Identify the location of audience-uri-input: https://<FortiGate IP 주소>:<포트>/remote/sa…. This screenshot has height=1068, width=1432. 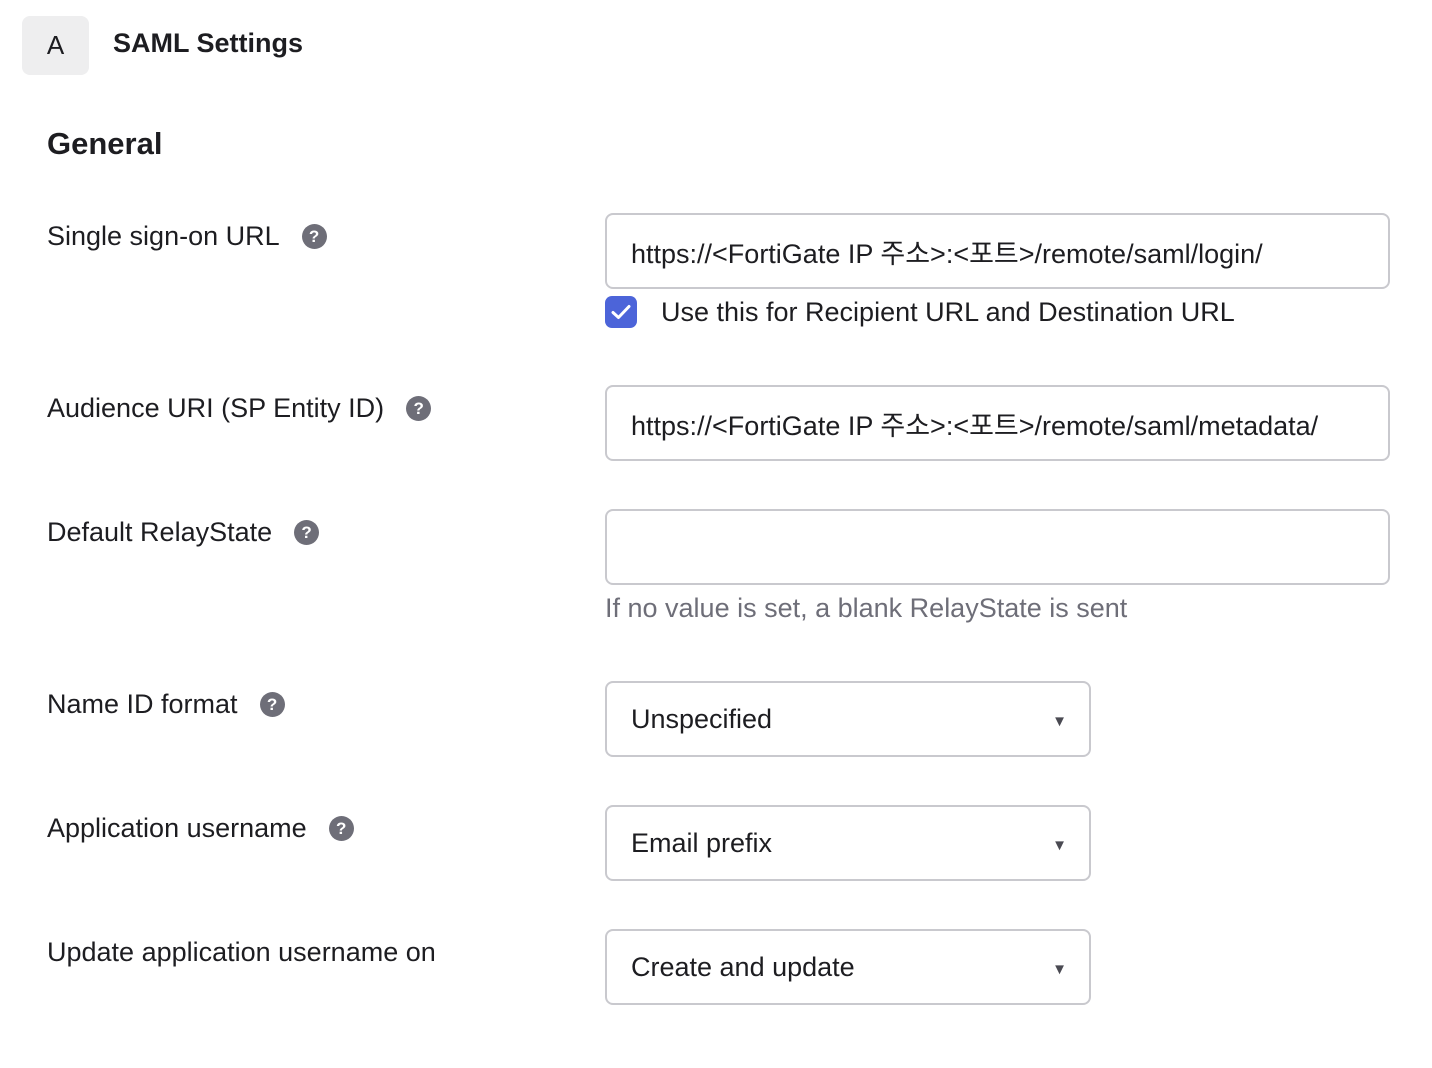
(997, 423).